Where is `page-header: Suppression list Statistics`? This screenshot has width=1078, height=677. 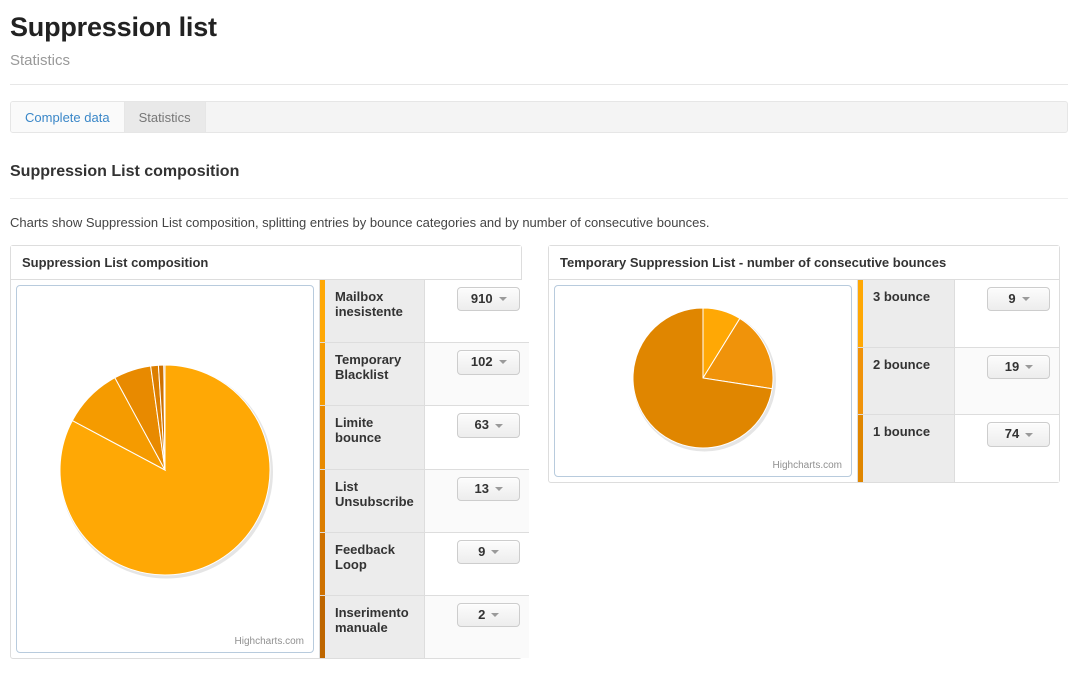
page-header: Suppression list Statistics is located at coordinates (539, 43).